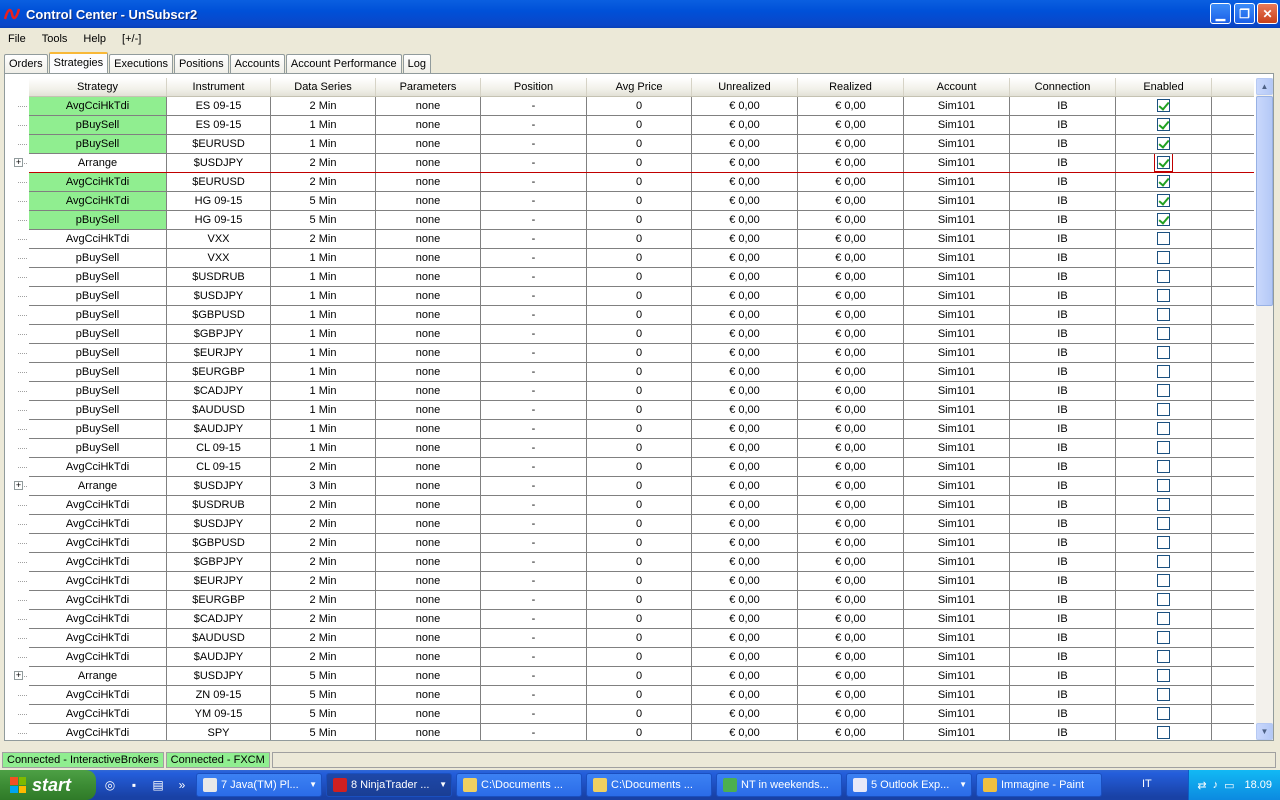 The height and width of the screenshot is (800, 1280). I want to click on tray-monitor-icon: ▭, so click(1229, 785).